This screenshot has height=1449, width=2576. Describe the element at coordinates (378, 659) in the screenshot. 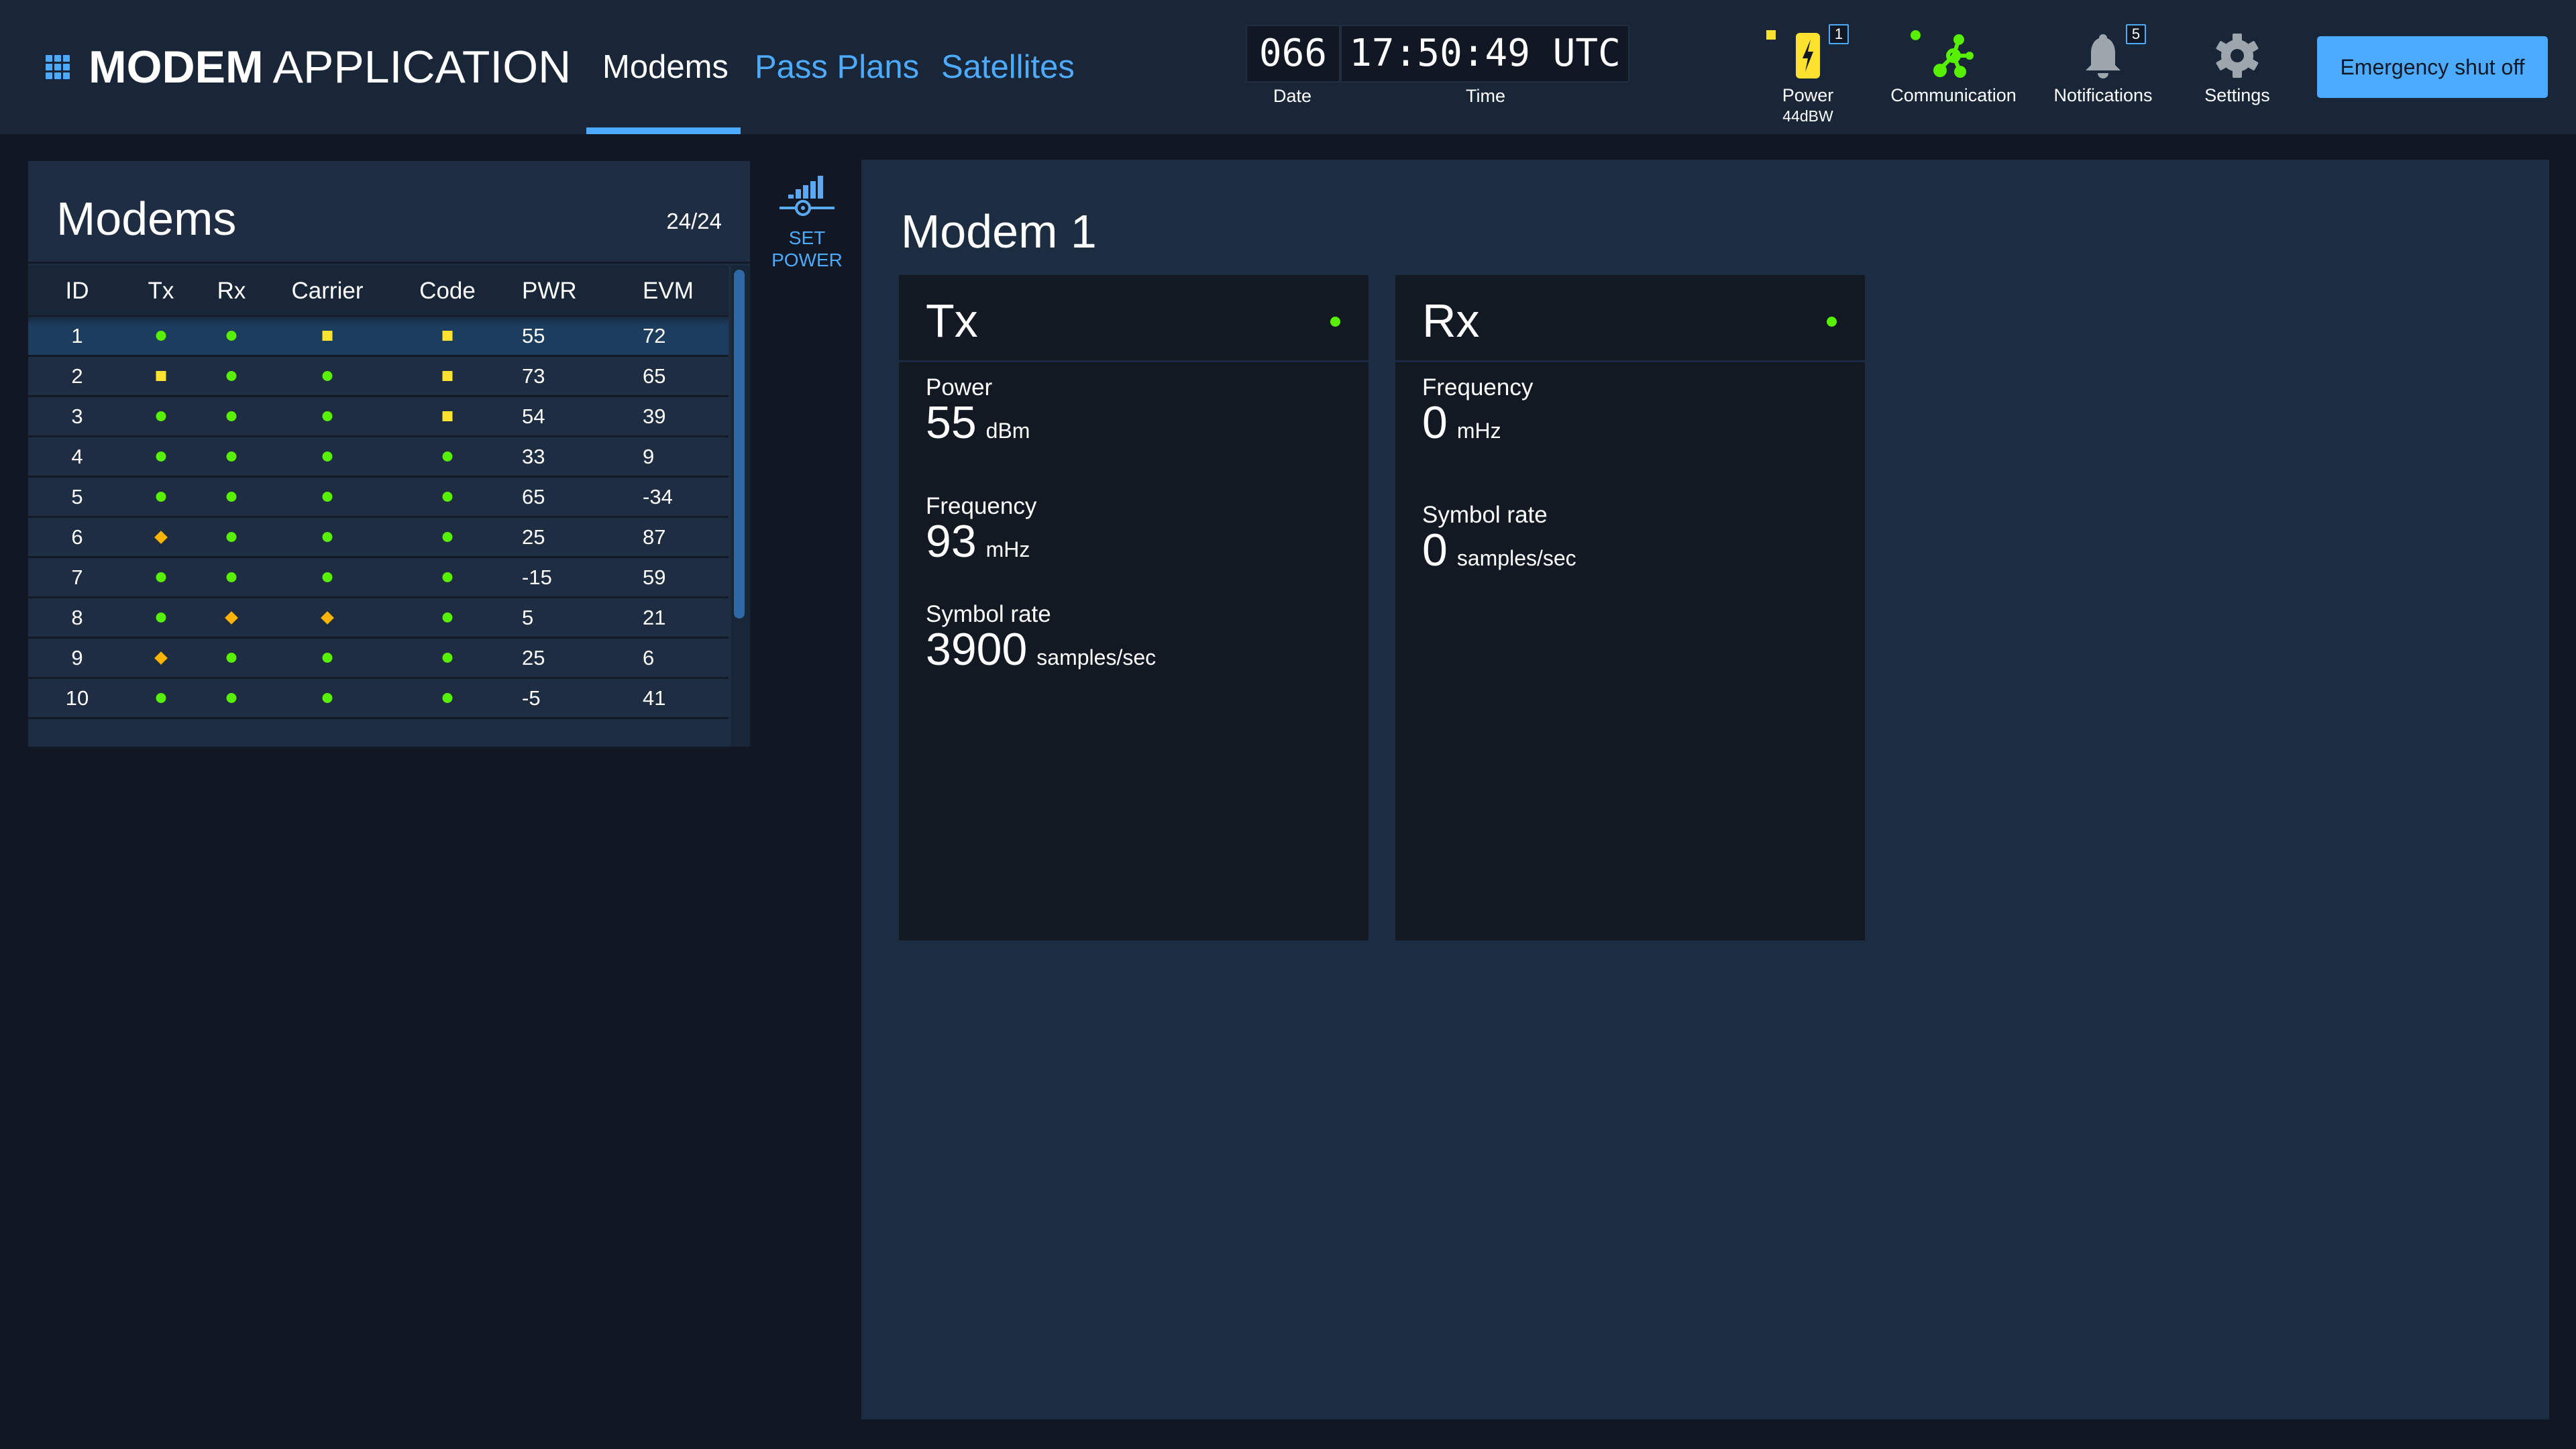

I see `modem-row: 9 25 6` at that location.